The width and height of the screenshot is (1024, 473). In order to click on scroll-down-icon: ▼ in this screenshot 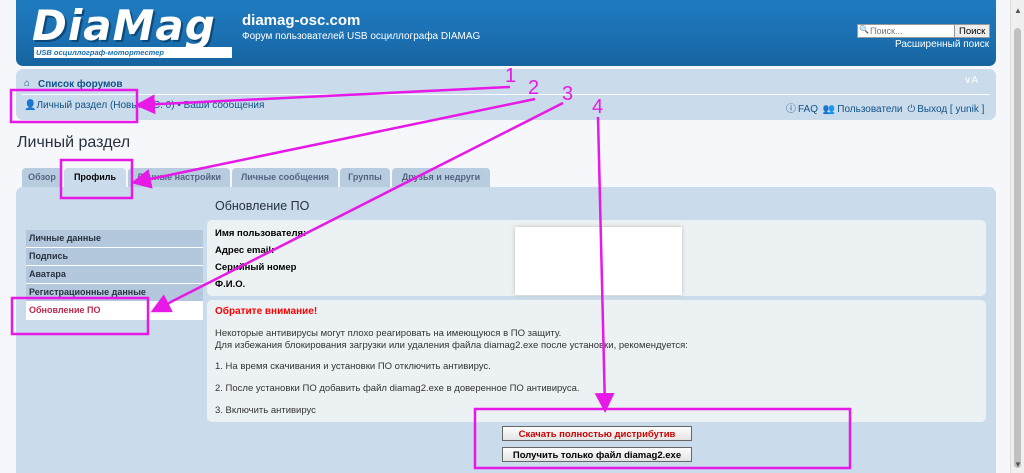, I will do `click(1018, 464)`.